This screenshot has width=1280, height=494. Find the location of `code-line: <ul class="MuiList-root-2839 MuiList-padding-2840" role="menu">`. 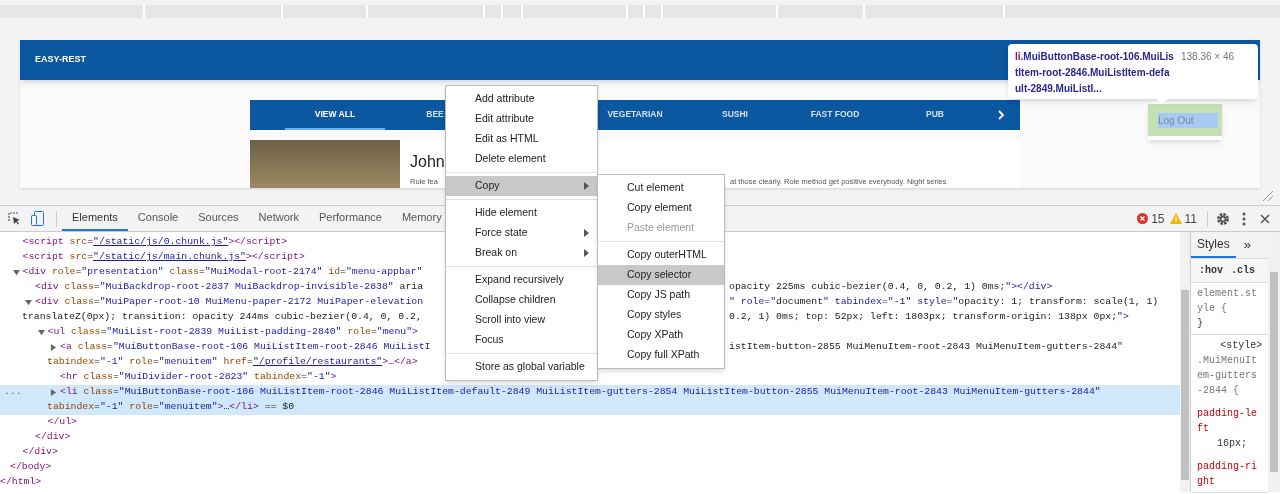

code-line: <ul class="MuiList-root-2839 MuiList-padding-2840" role="menu"> is located at coordinates (232, 332).